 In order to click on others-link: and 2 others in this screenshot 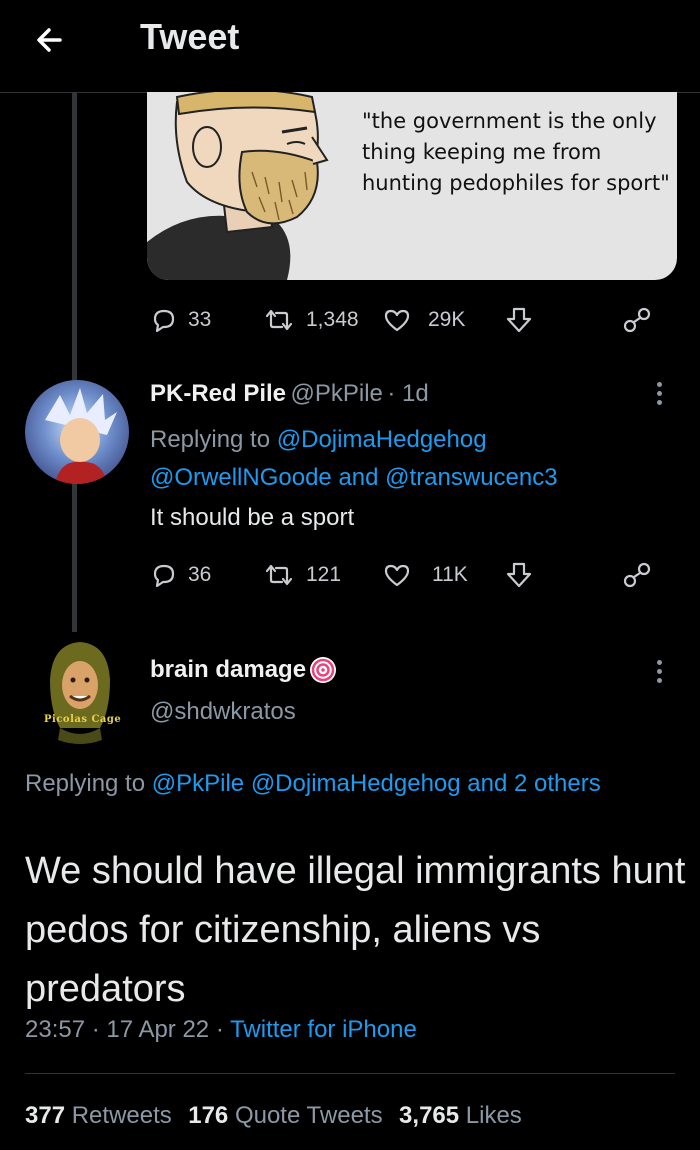, I will do `click(533, 783)`.